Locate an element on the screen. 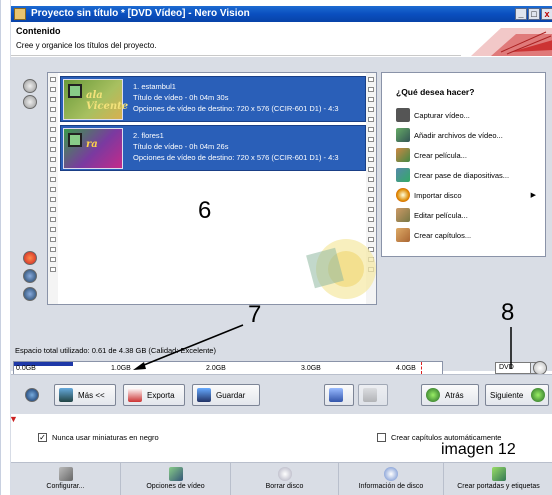 The image size is (552, 495). move-down-button is located at coordinates (30, 102).